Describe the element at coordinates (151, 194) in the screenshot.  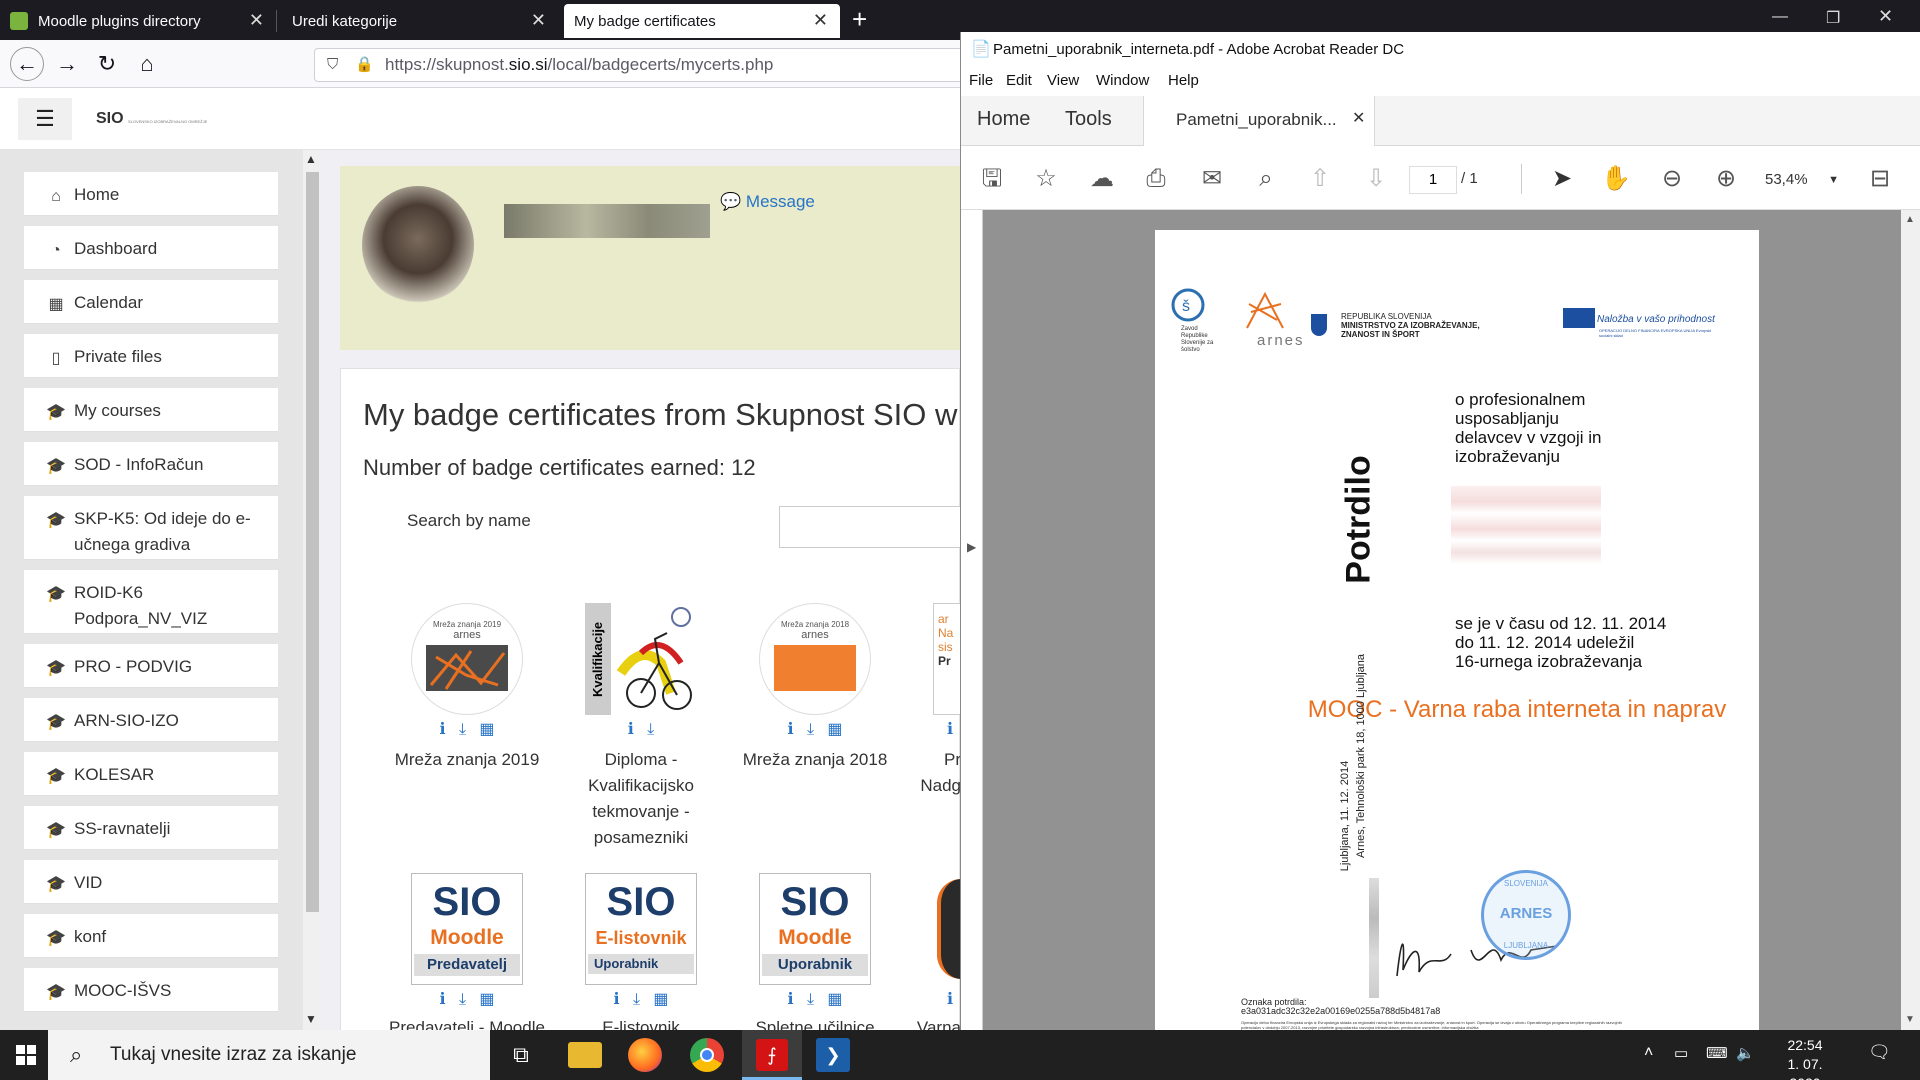
I see `sidebar-item: ⌂ Home` at that location.